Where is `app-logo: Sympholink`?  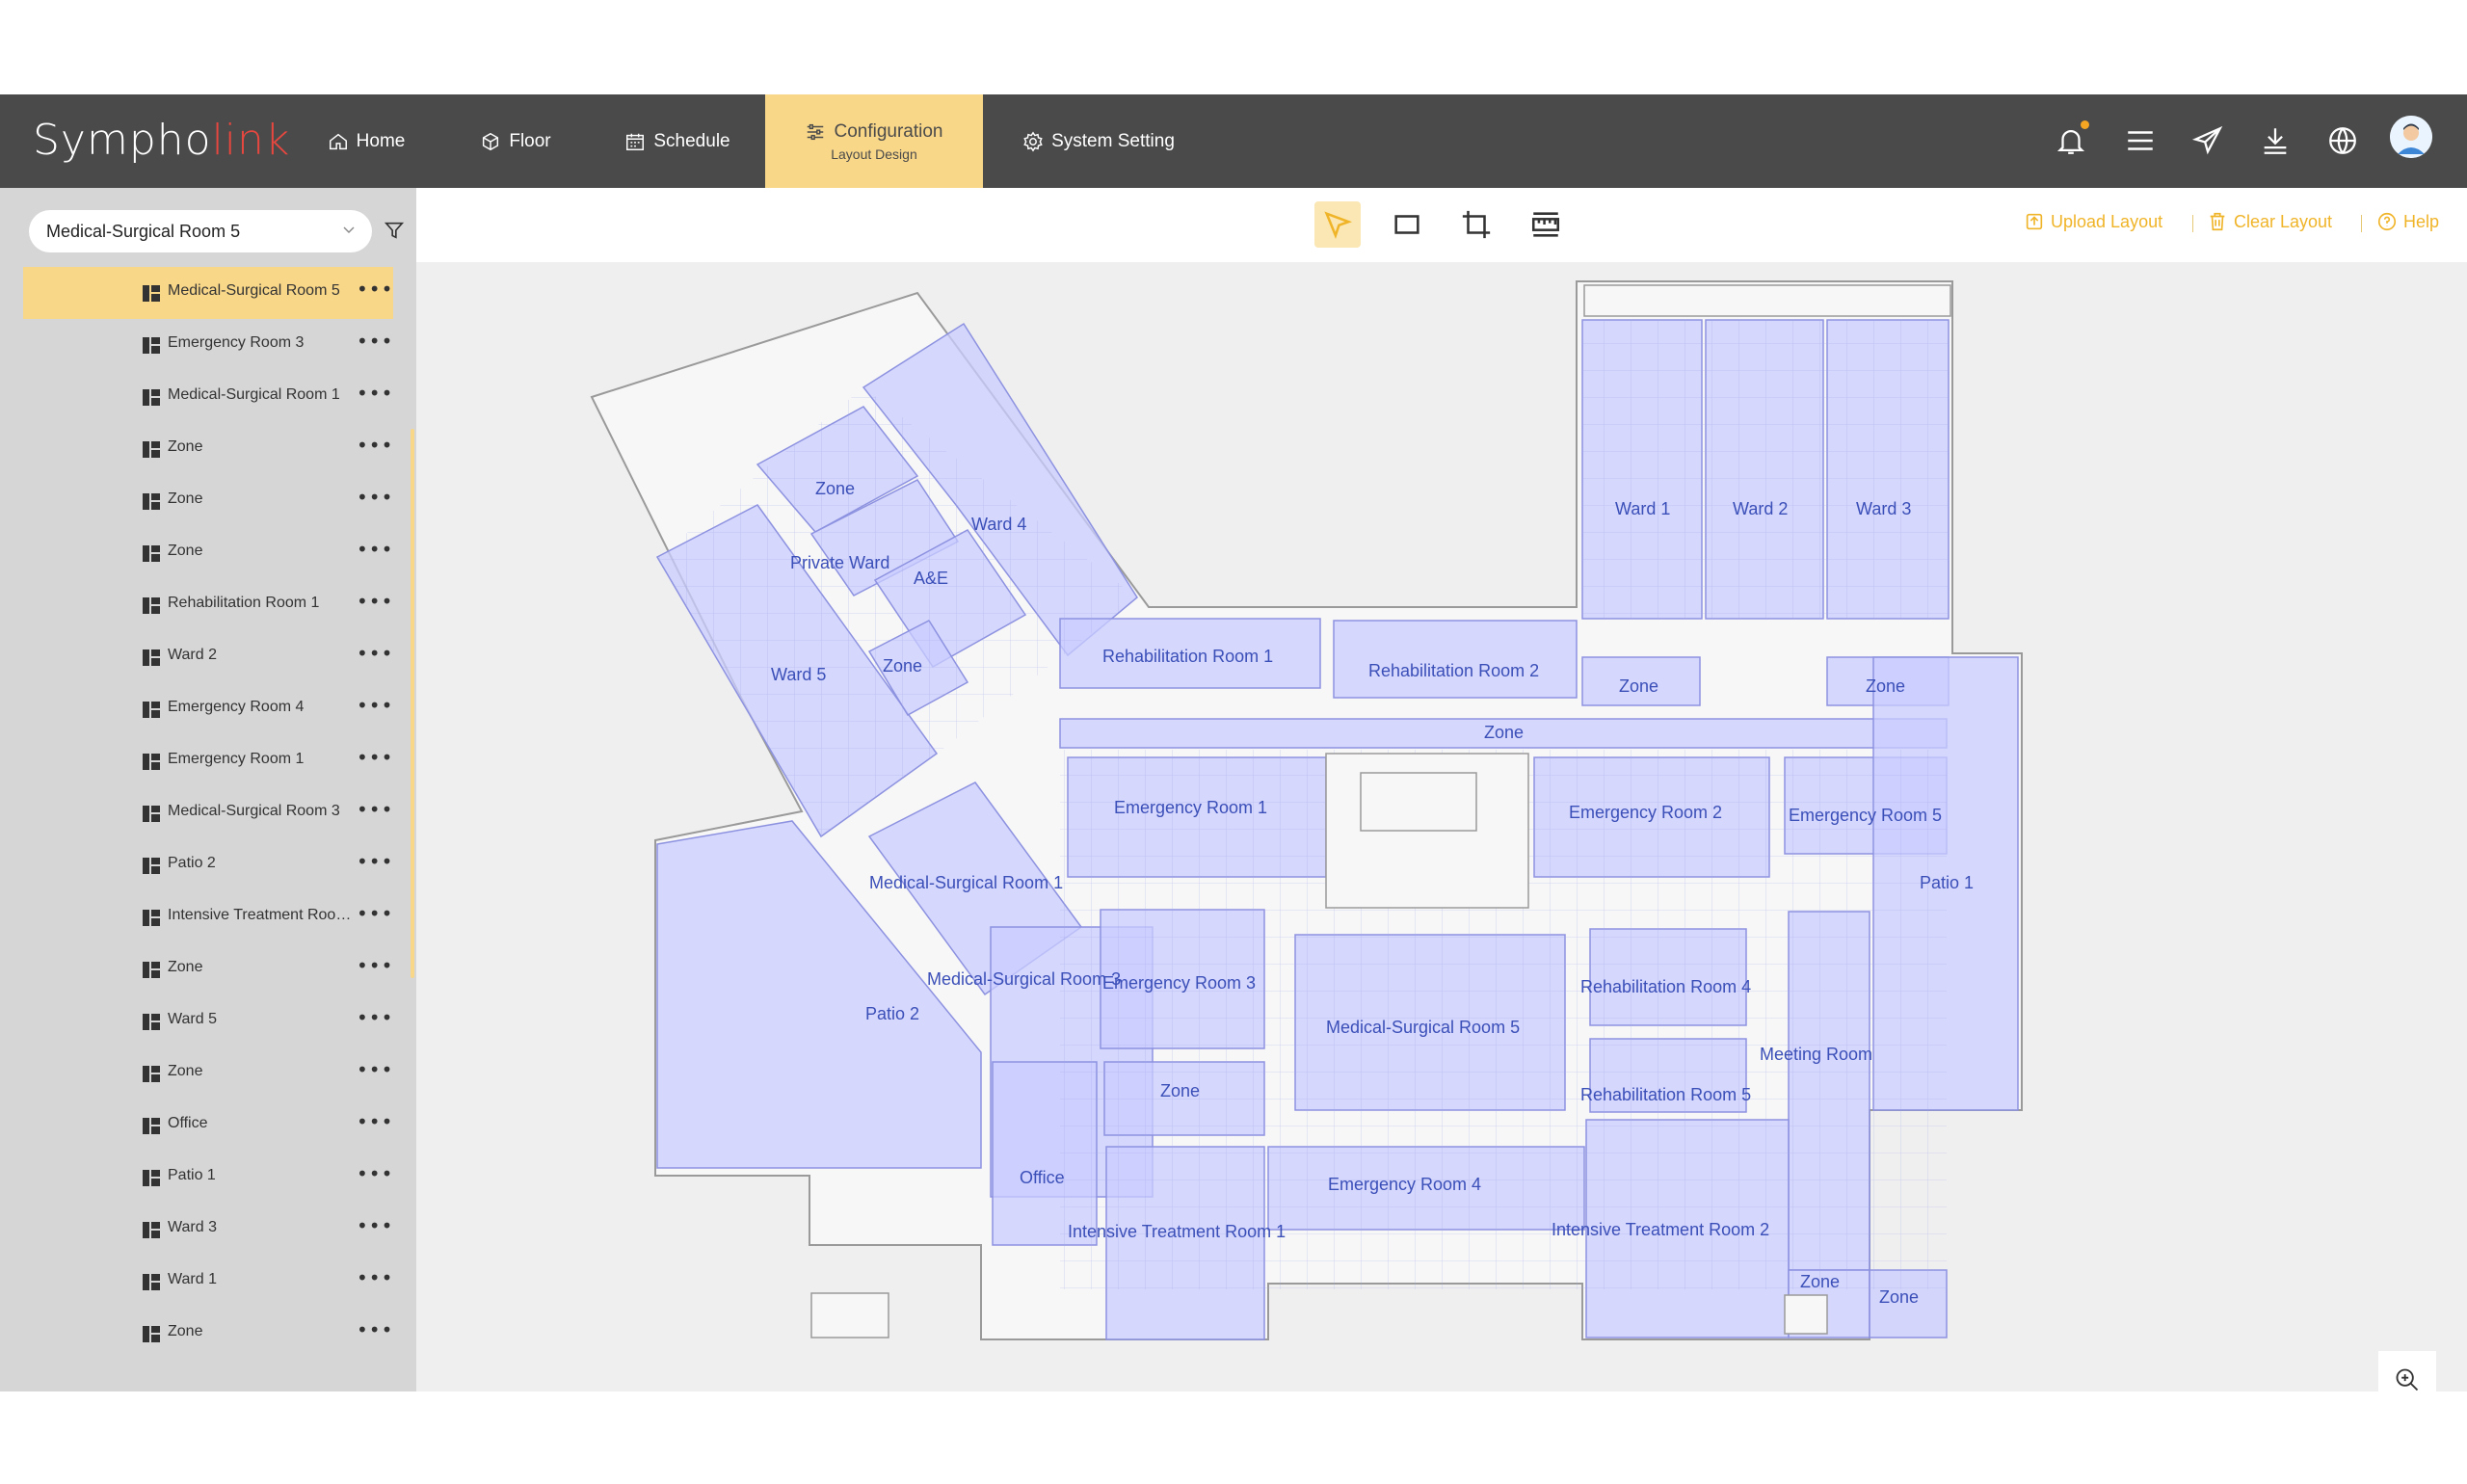
app-logo: Sympholink is located at coordinates (161, 141).